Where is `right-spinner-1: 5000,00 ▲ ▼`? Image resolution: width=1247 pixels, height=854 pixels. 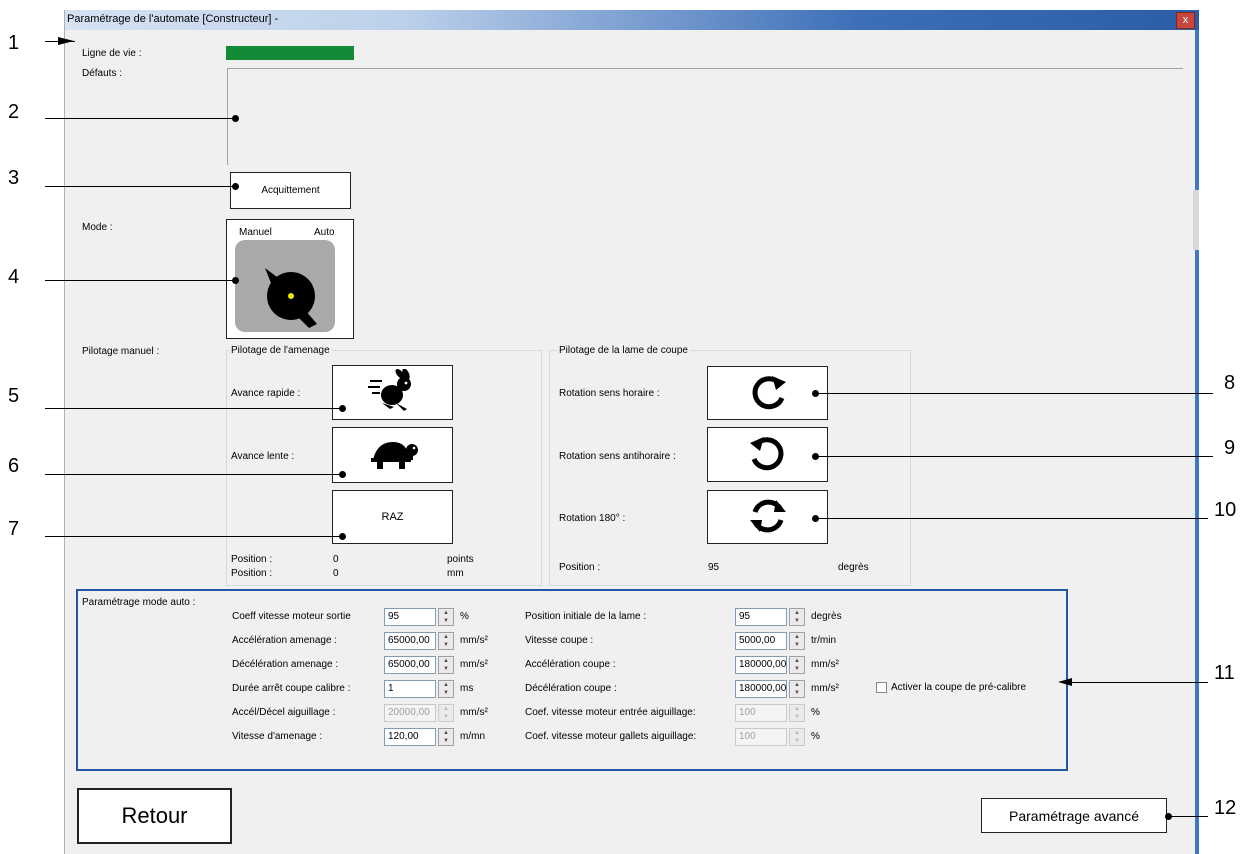 right-spinner-1: 5000,00 ▲ ▼ is located at coordinates (770, 641).